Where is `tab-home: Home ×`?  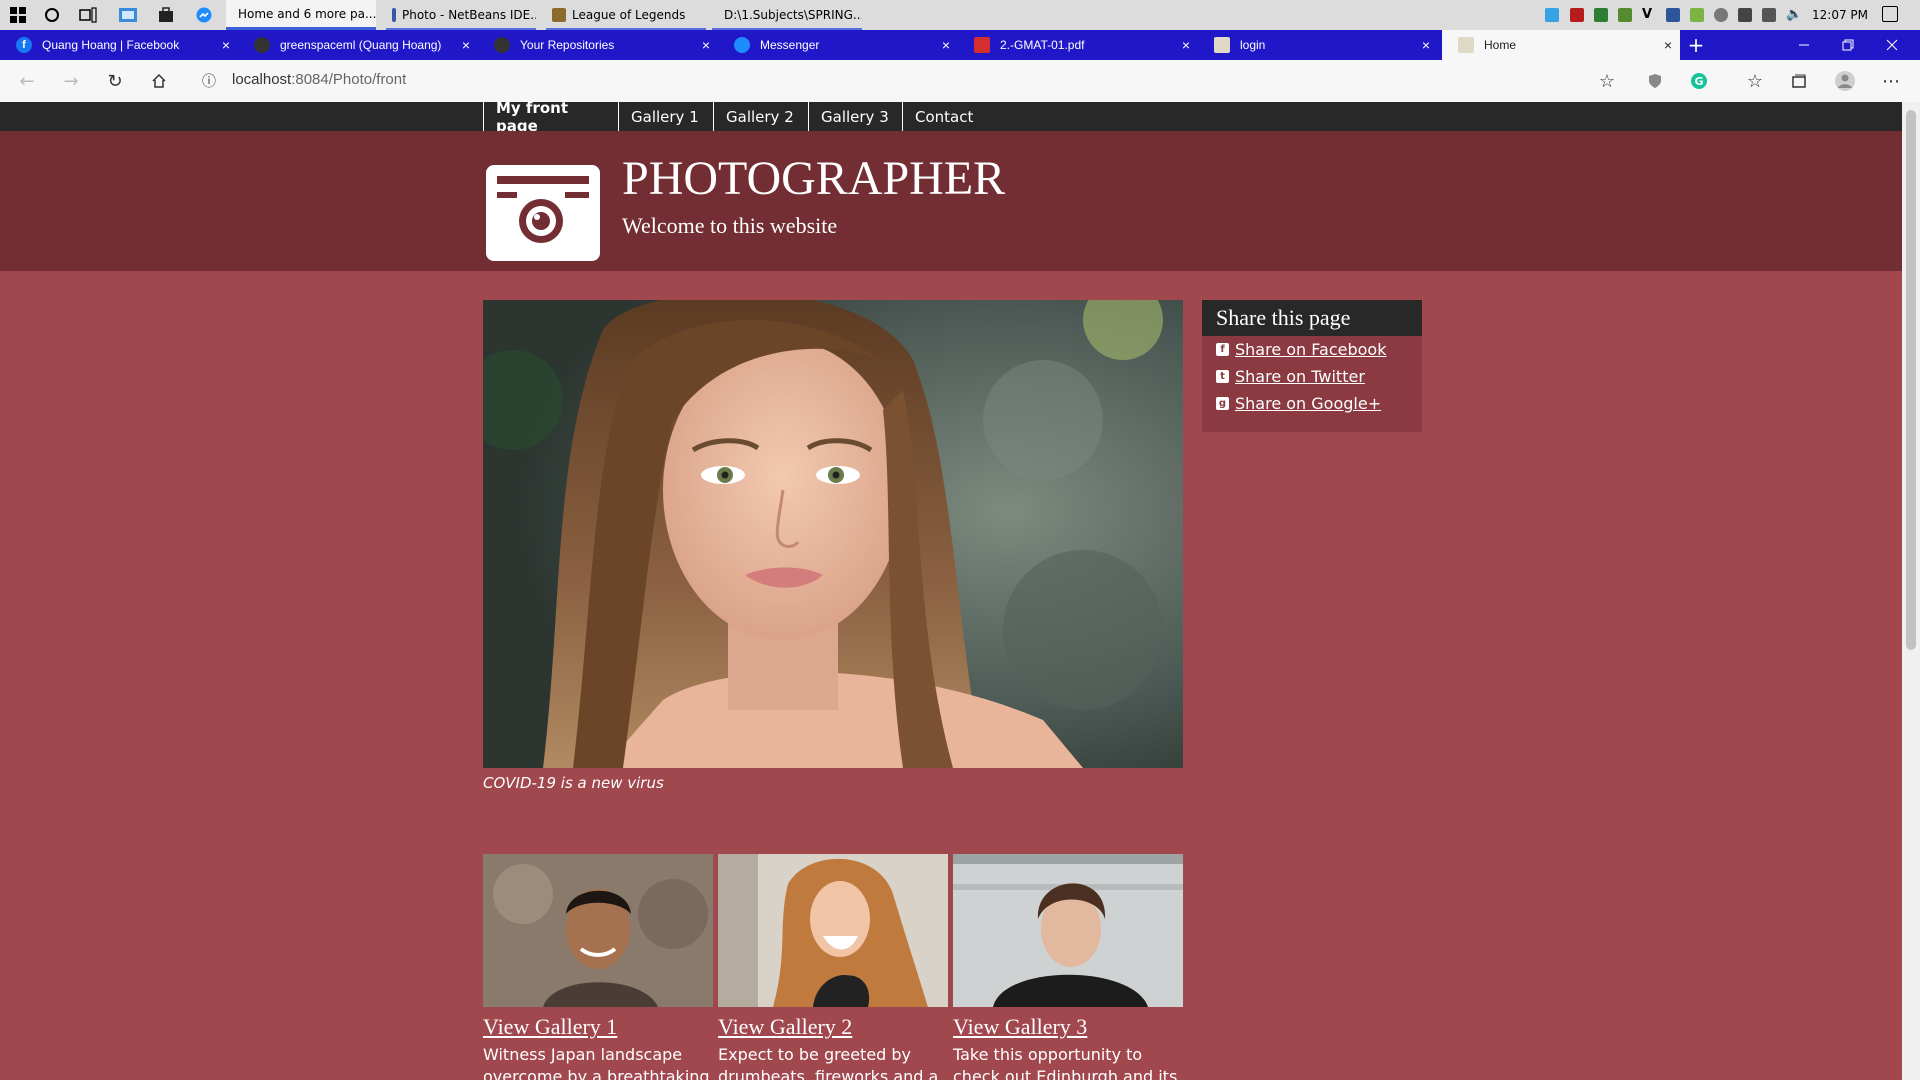 tab-home: Home × is located at coordinates (1561, 45).